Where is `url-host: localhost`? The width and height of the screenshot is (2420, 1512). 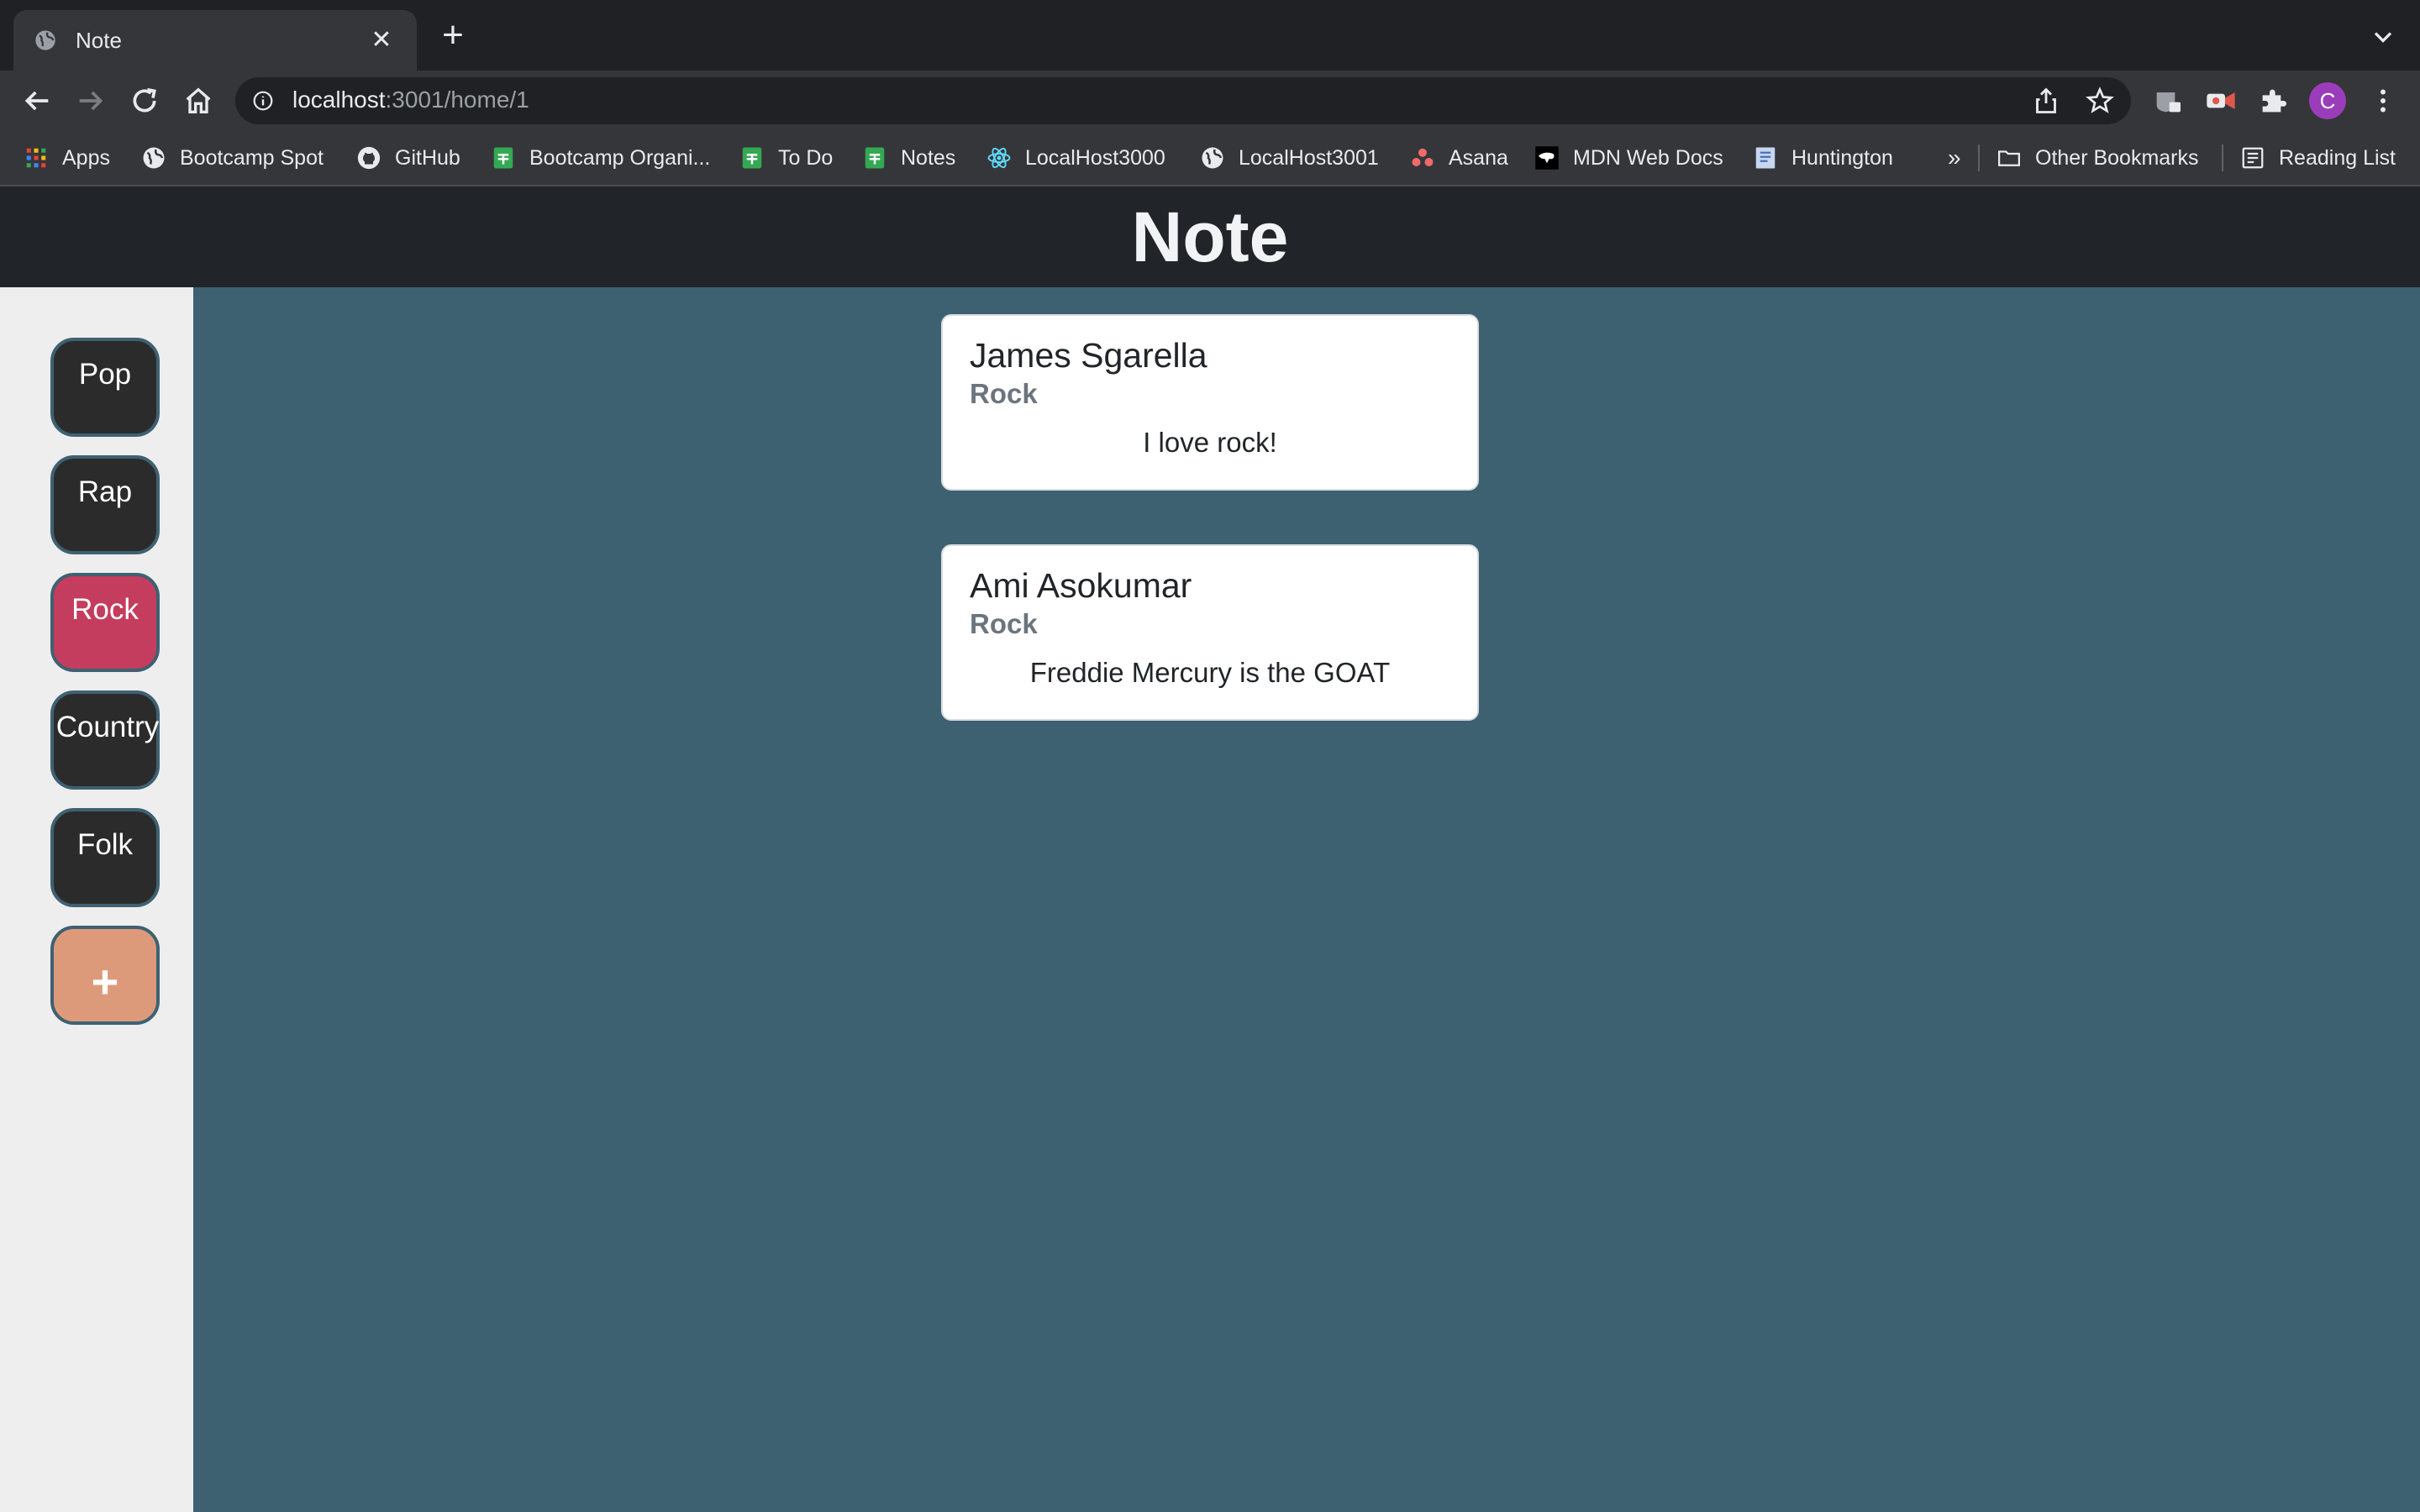 url-host: localhost is located at coordinates (339, 100).